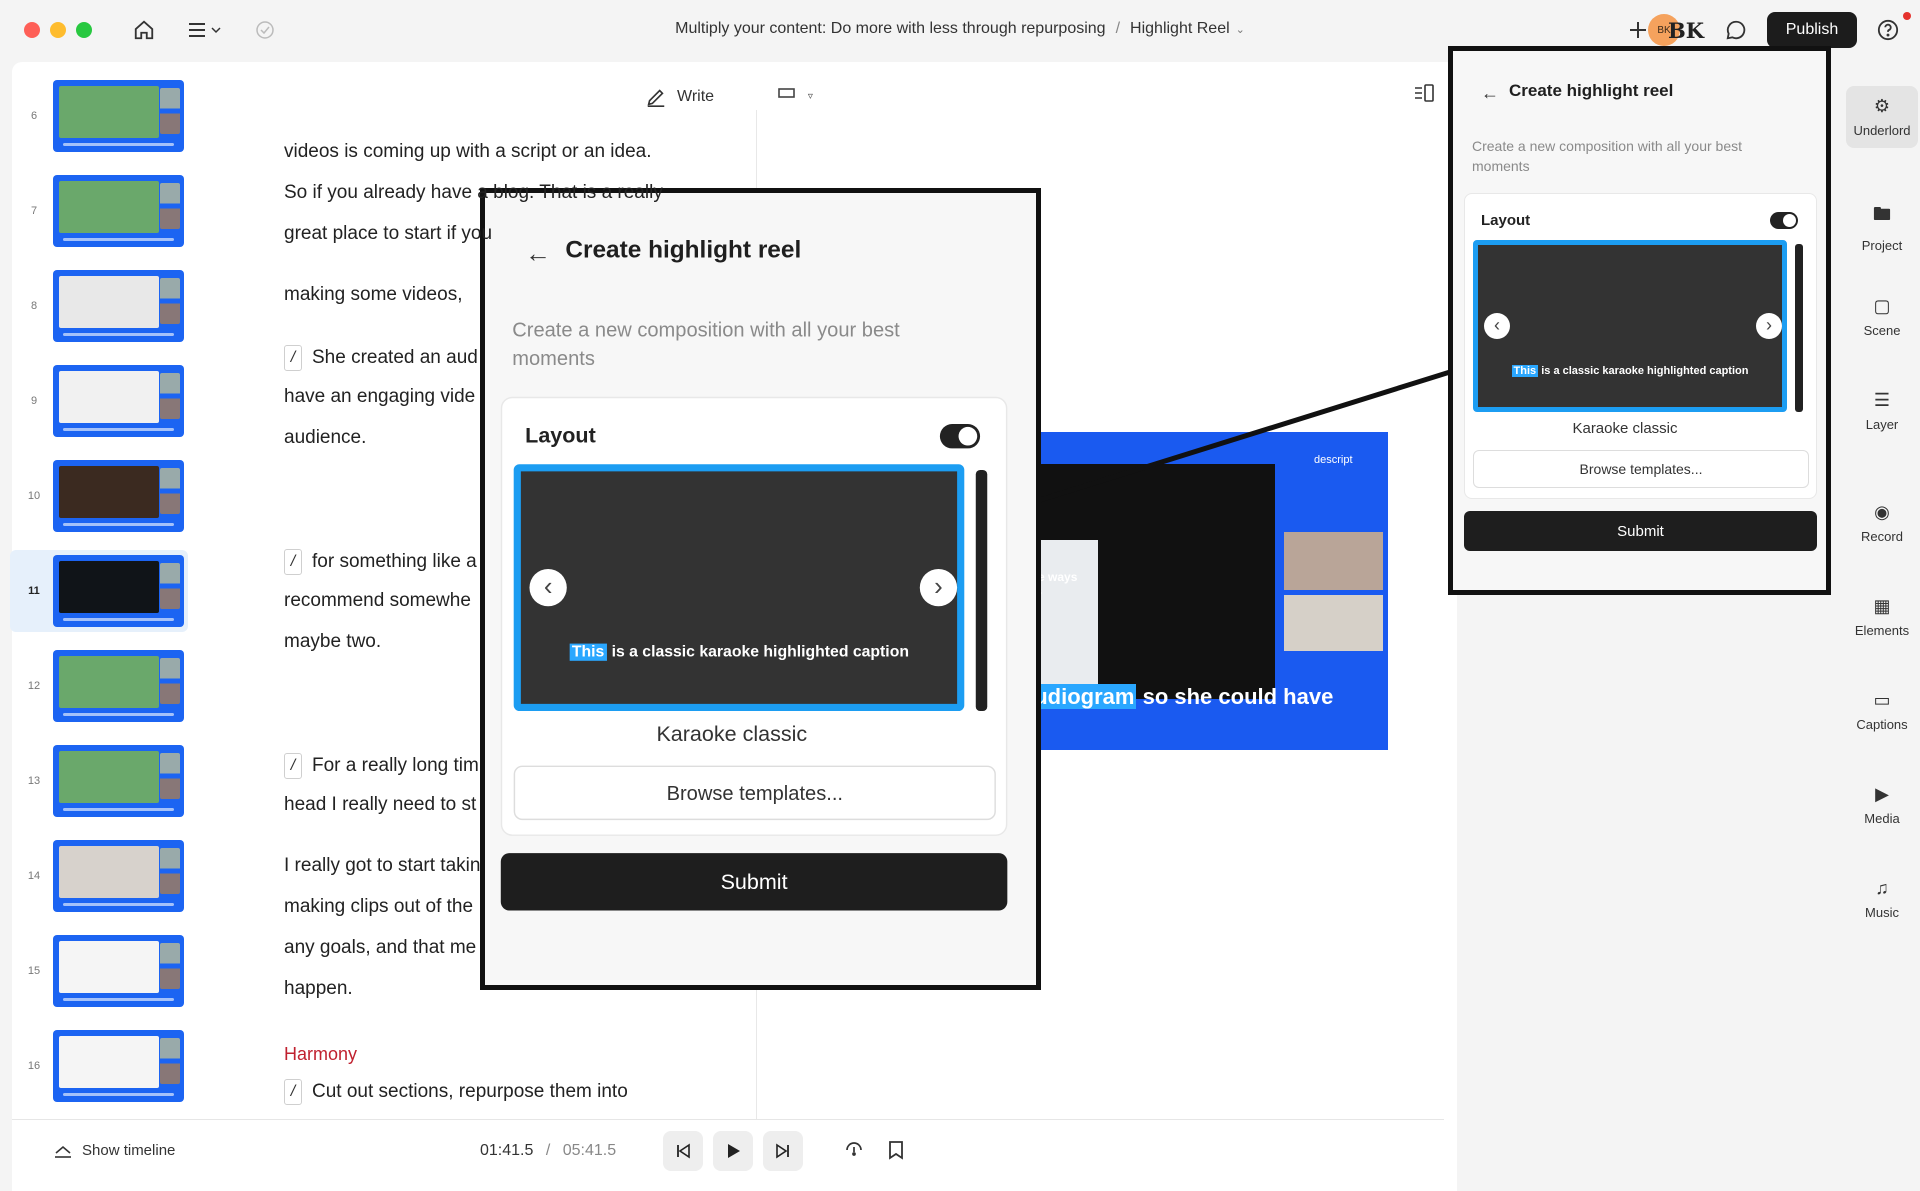 The height and width of the screenshot is (1191, 1920). Describe the element at coordinates (758, 652) in the screenshot. I see `template-caption-rest: is a classic karaoke highlighted caption` at that location.